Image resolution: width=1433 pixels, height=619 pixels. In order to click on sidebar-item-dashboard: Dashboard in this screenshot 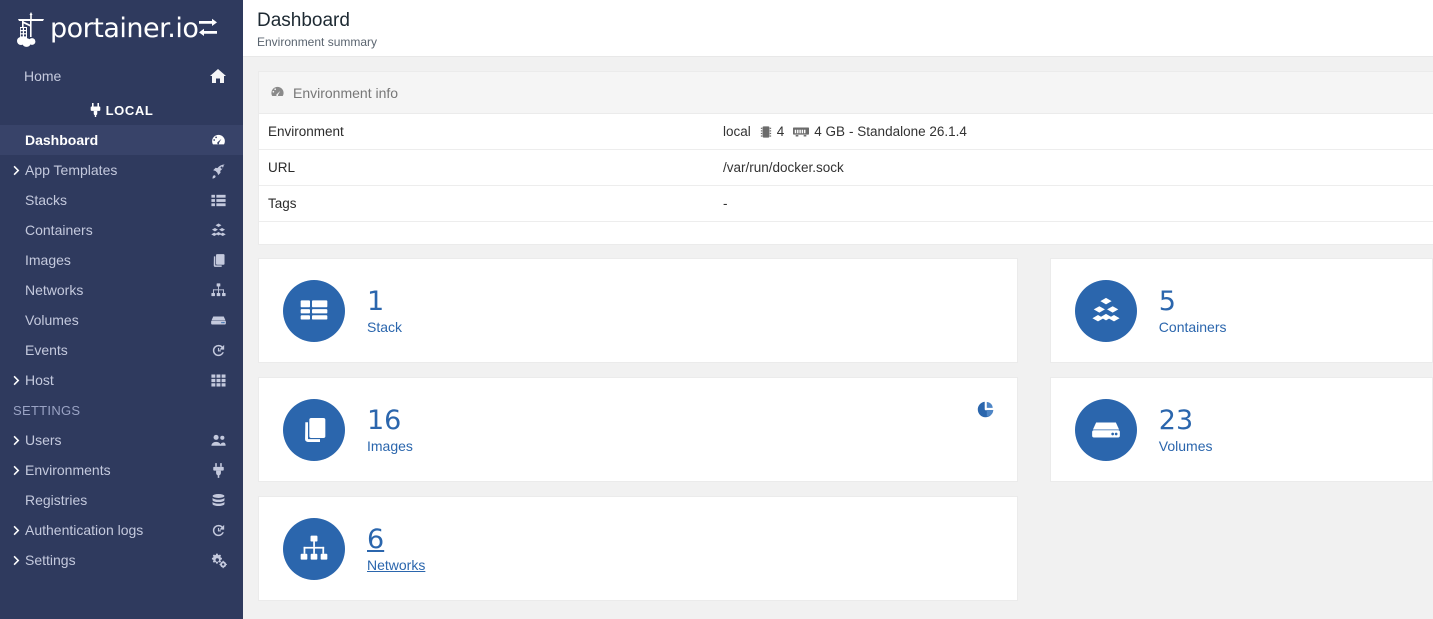, I will do `click(121, 140)`.